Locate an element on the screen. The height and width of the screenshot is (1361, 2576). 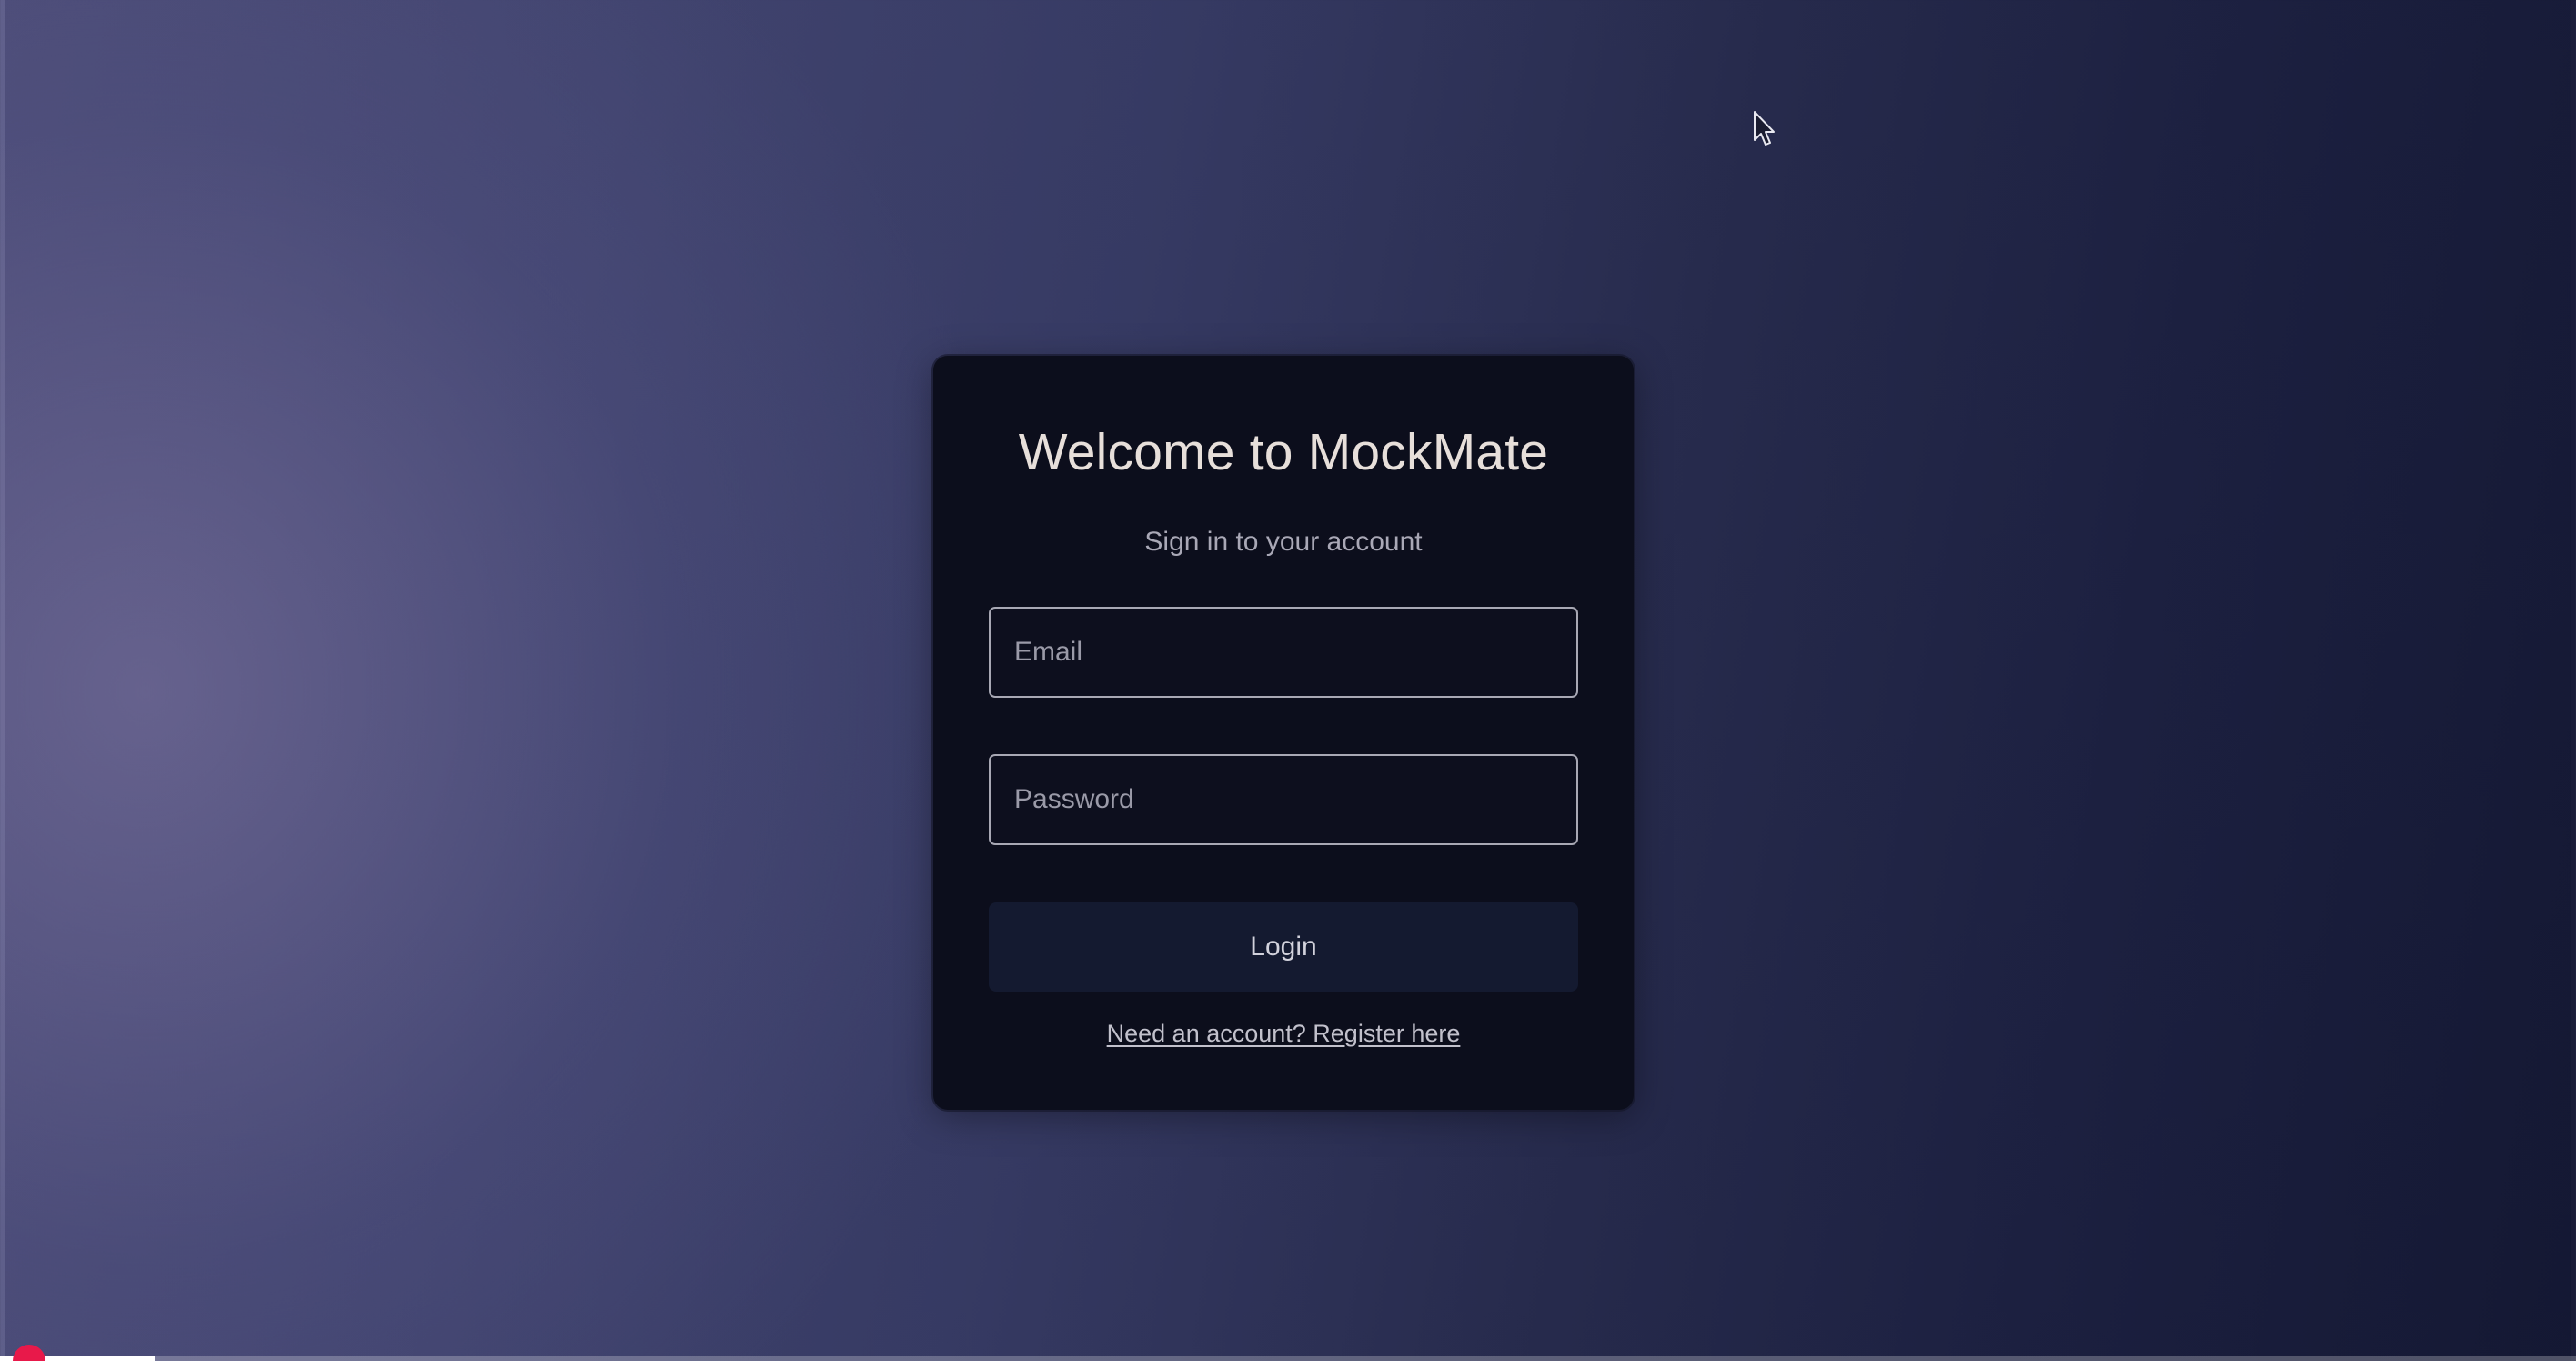
window-edge-right is located at coordinates (2573, 680).